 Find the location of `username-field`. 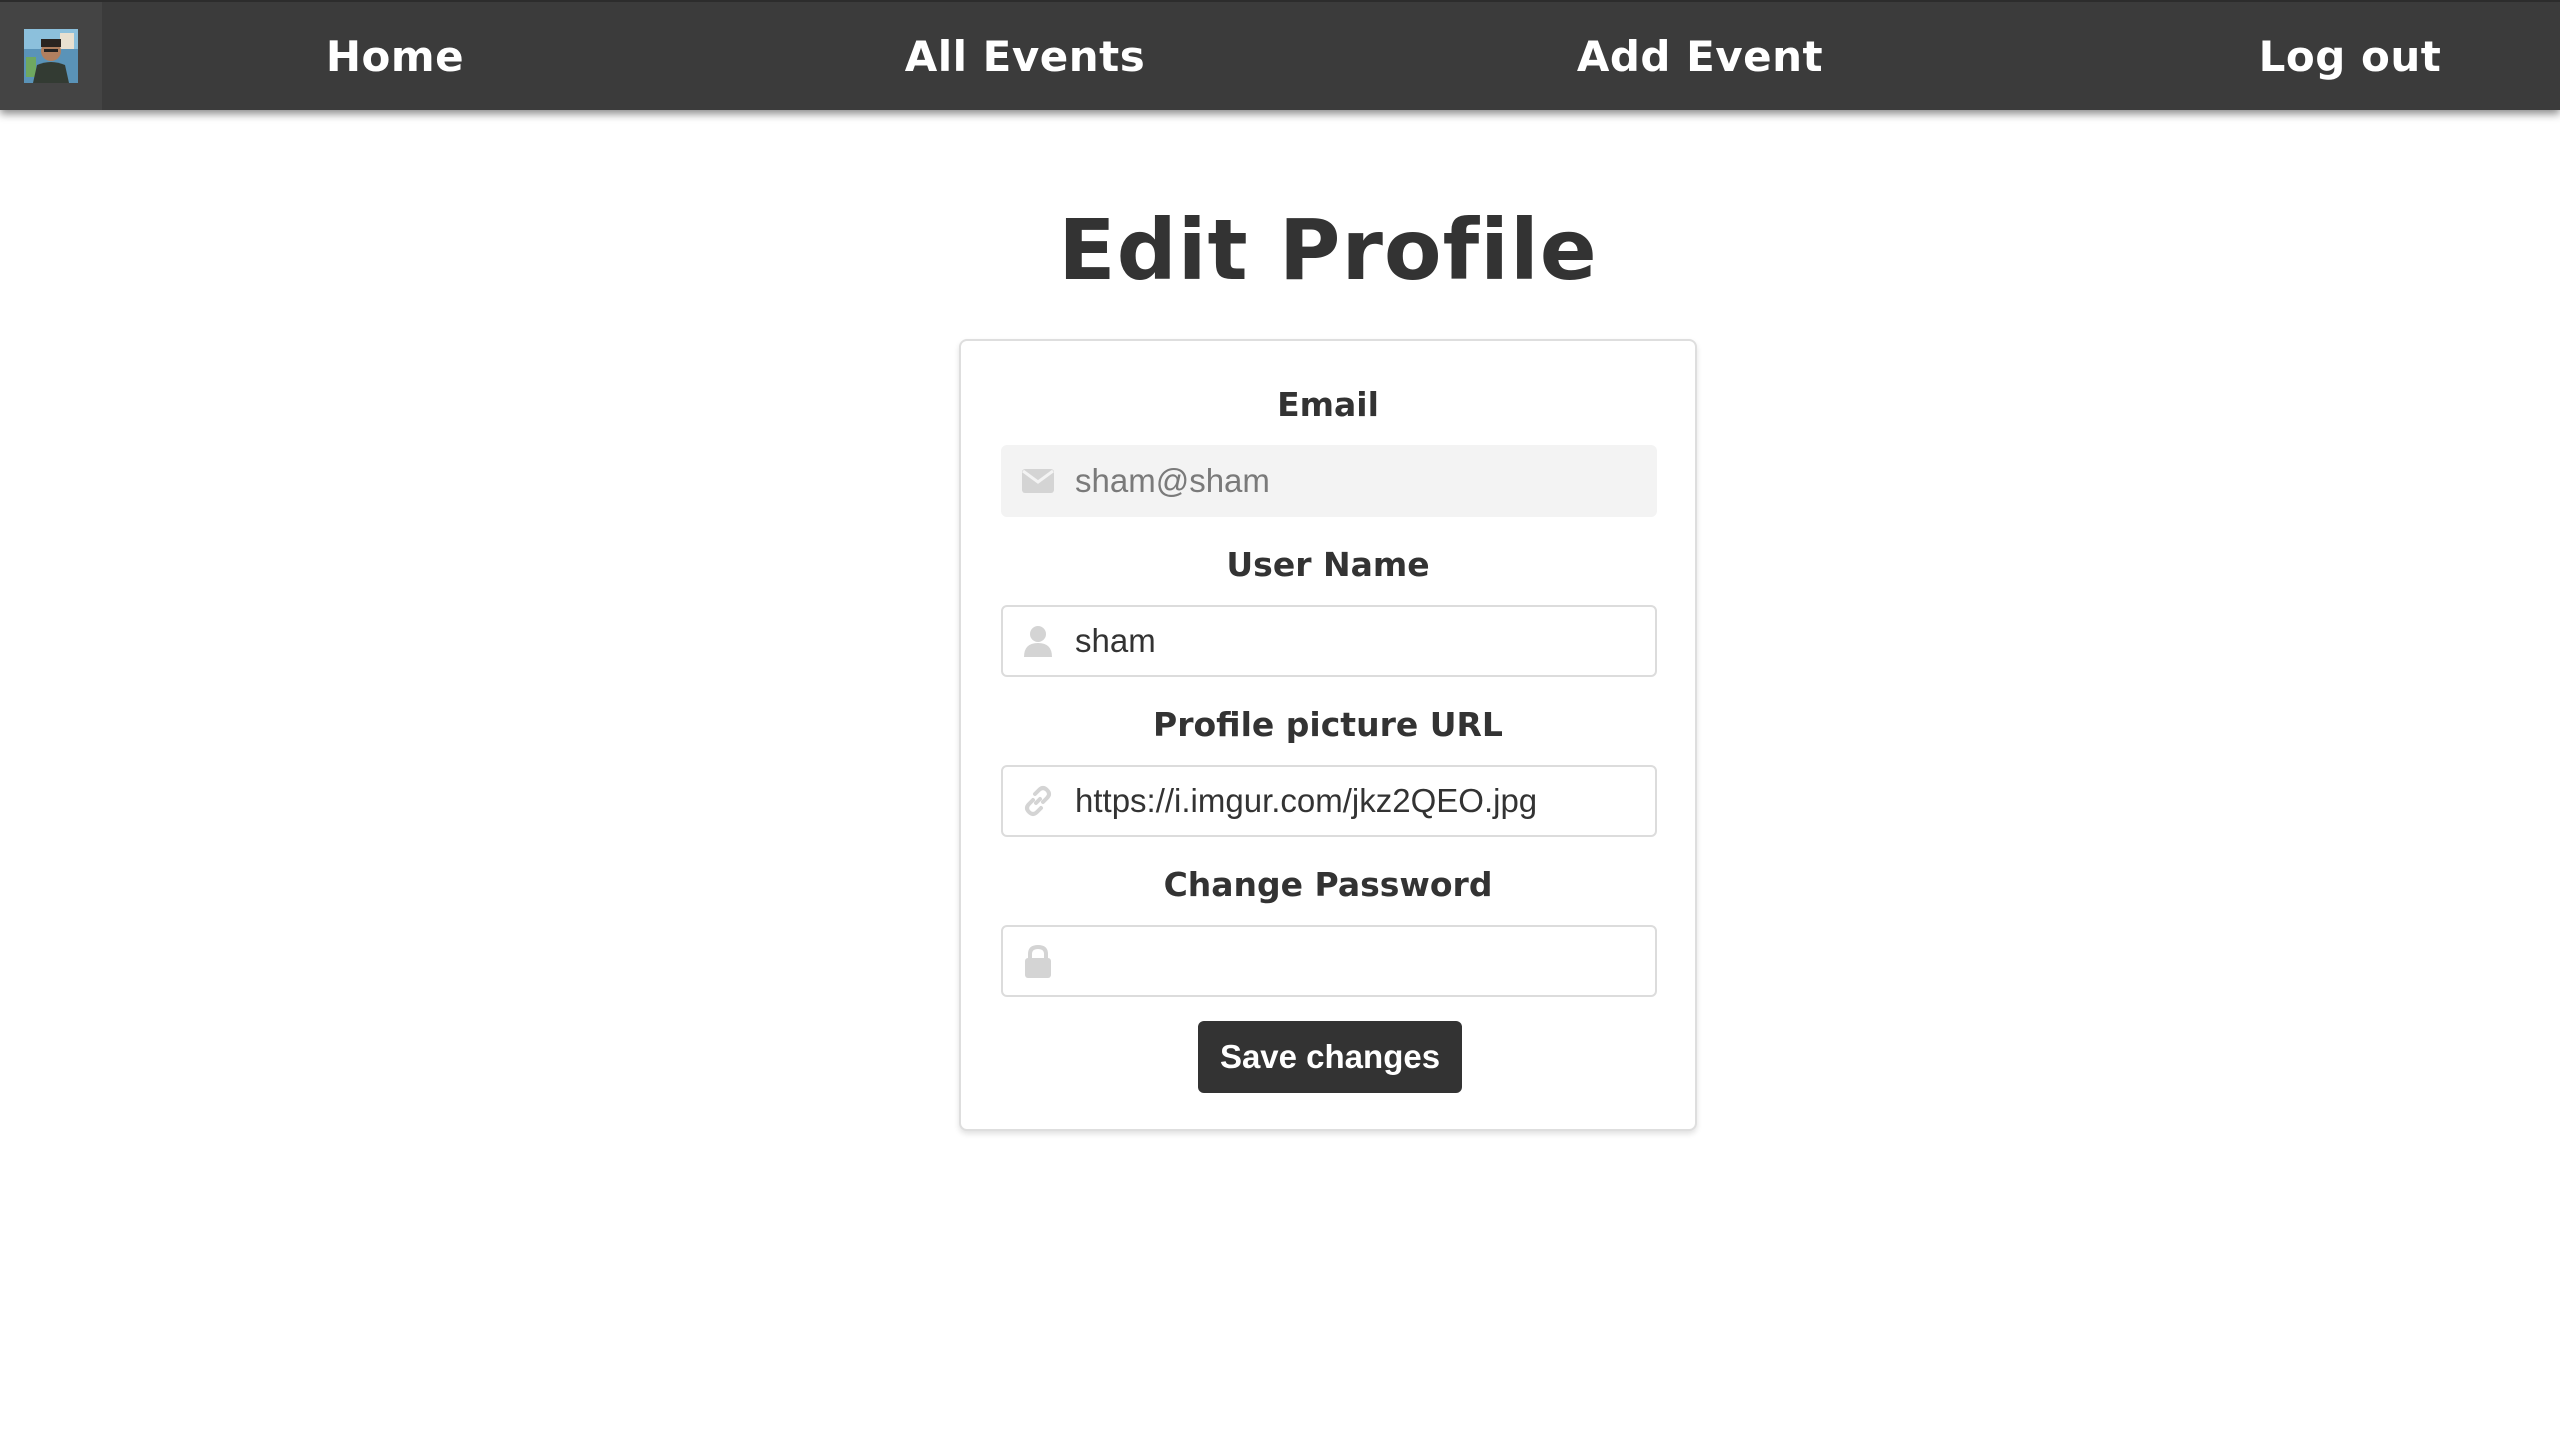

username-field is located at coordinates (1329, 641).